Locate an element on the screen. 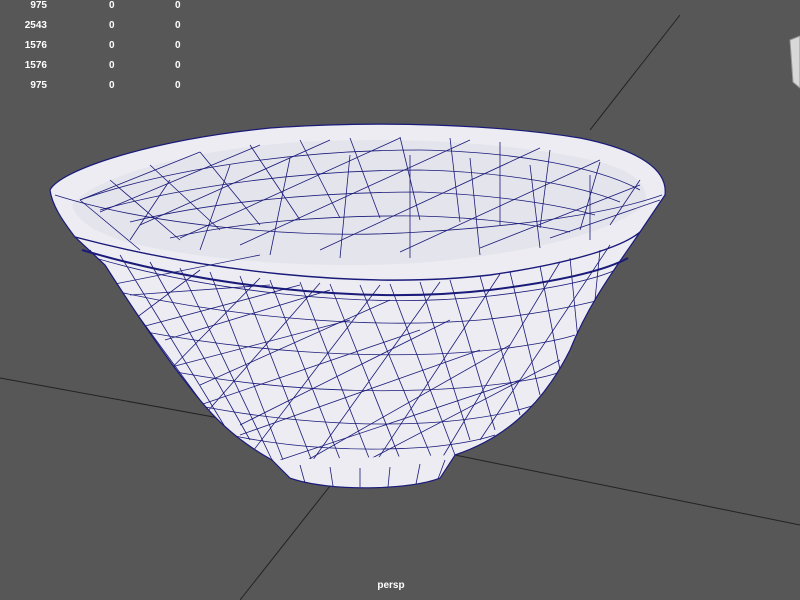 The image size is (800, 600). hud-row-tris: 1576 0 0 is located at coordinates (100, 68).